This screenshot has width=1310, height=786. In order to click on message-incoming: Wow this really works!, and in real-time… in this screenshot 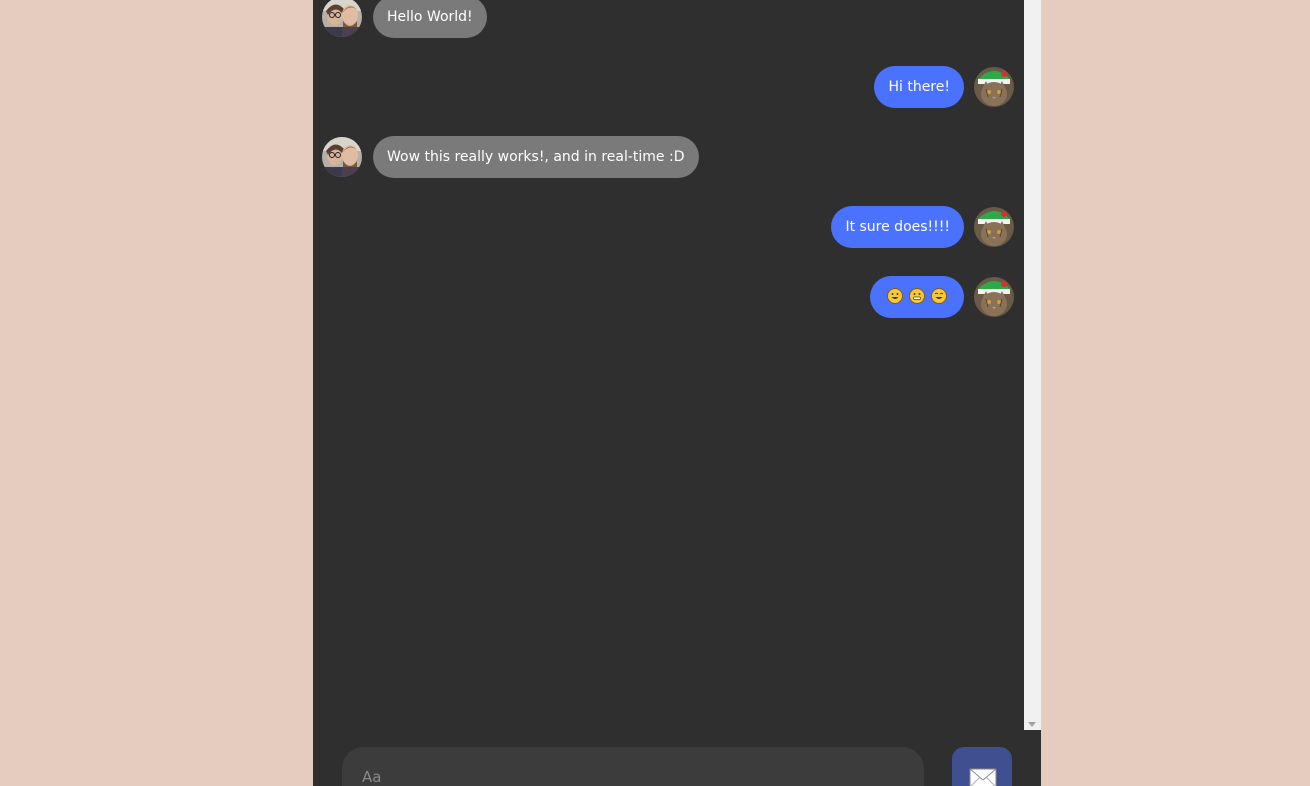, I will do `click(510, 157)`.